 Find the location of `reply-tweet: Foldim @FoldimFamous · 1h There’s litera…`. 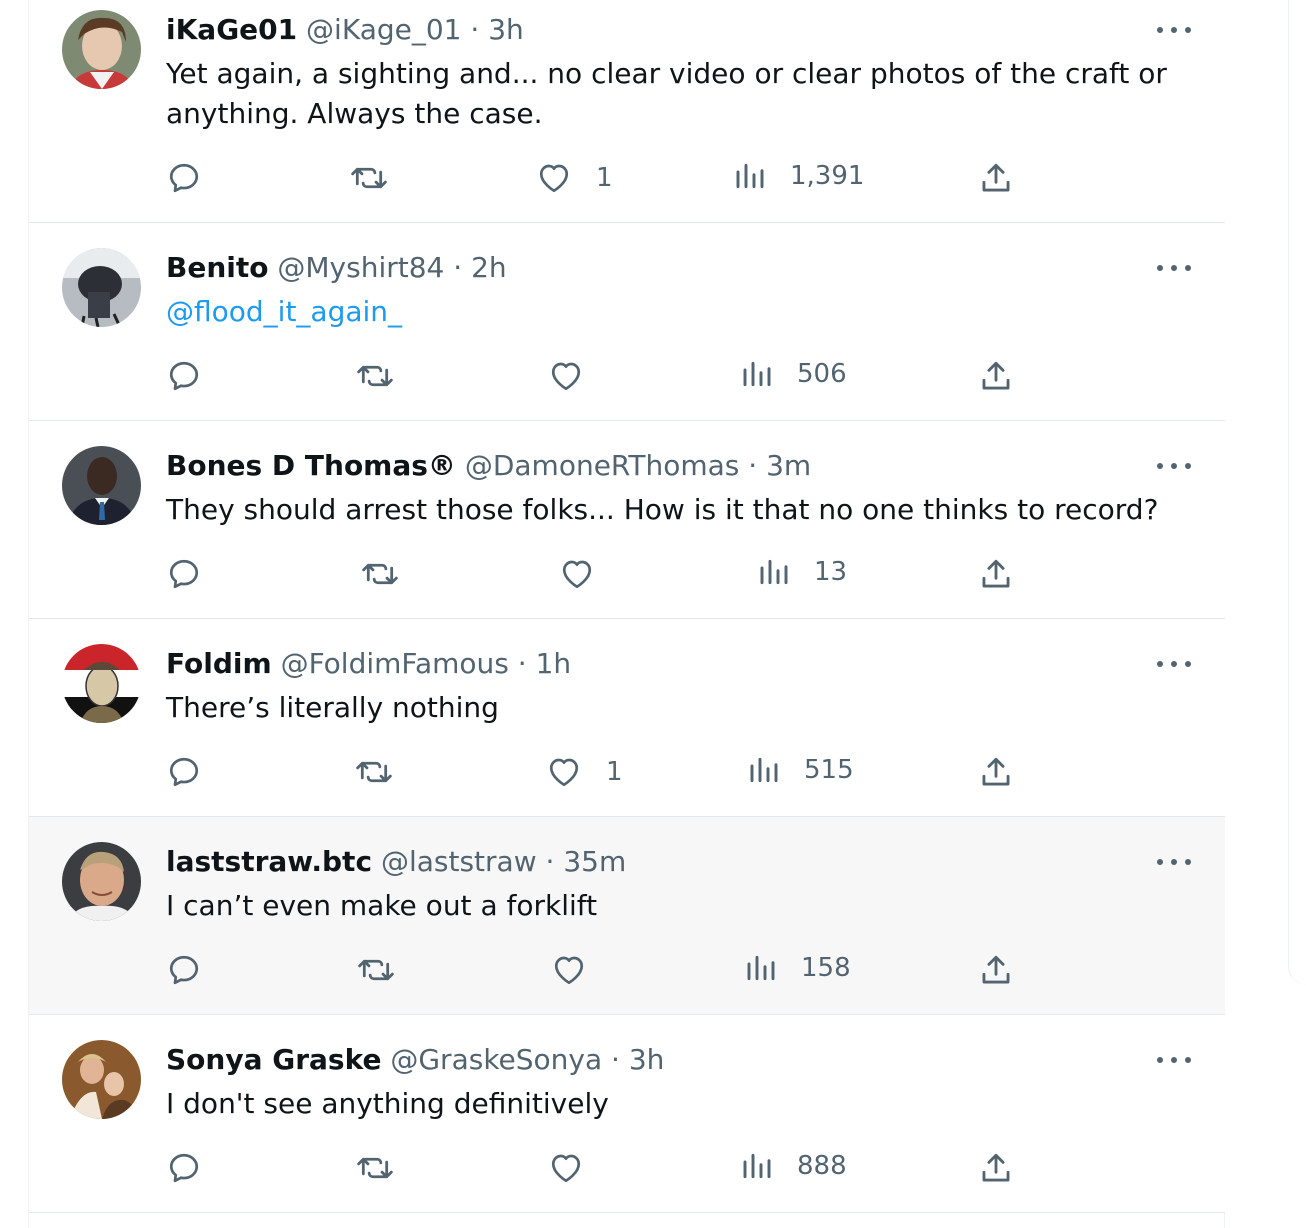

reply-tweet: Foldim @FoldimFamous · 1h There’s litera… is located at coordinates (627, 718).